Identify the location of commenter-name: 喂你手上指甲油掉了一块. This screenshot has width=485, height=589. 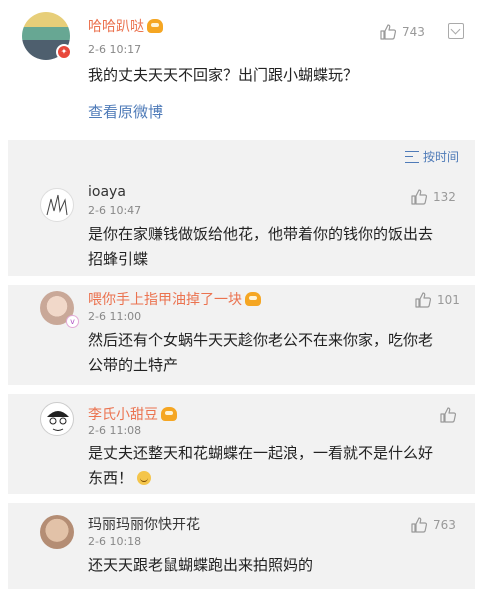
(174, 299).